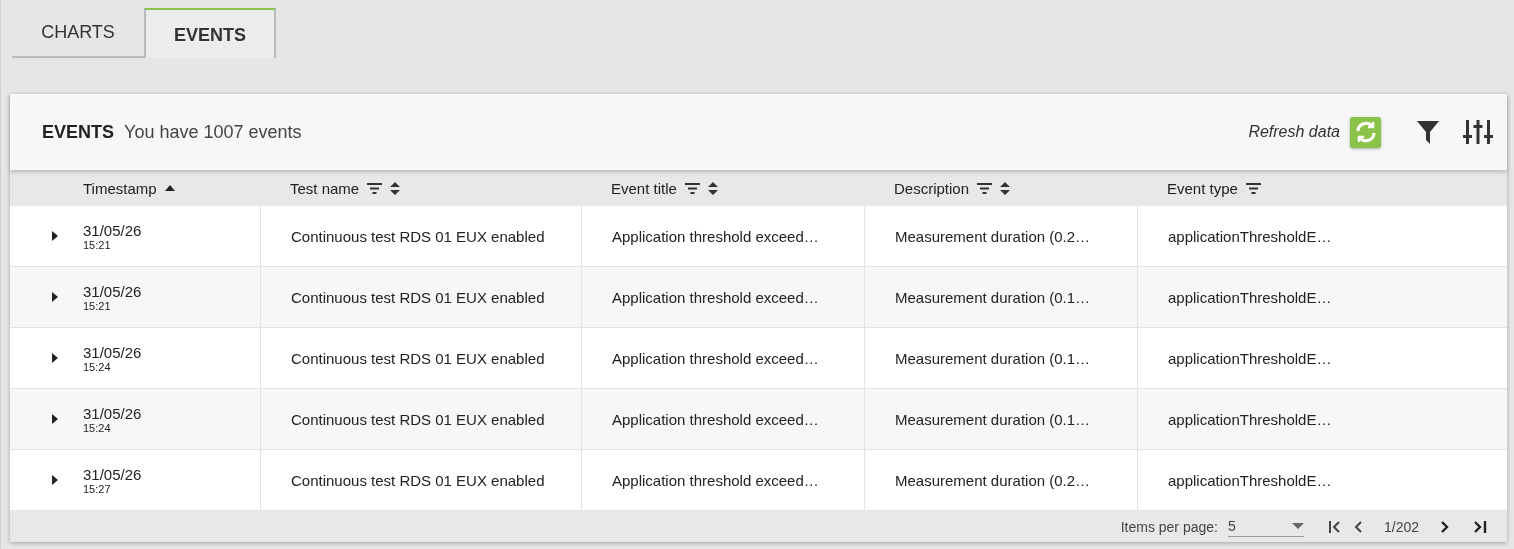 The width and height of the screenshot is (1514, 549). What do you see at coordinates (78, 132) in the screenshot?
I see `panel-title: EVENTS` at bounding box center [78, 132].